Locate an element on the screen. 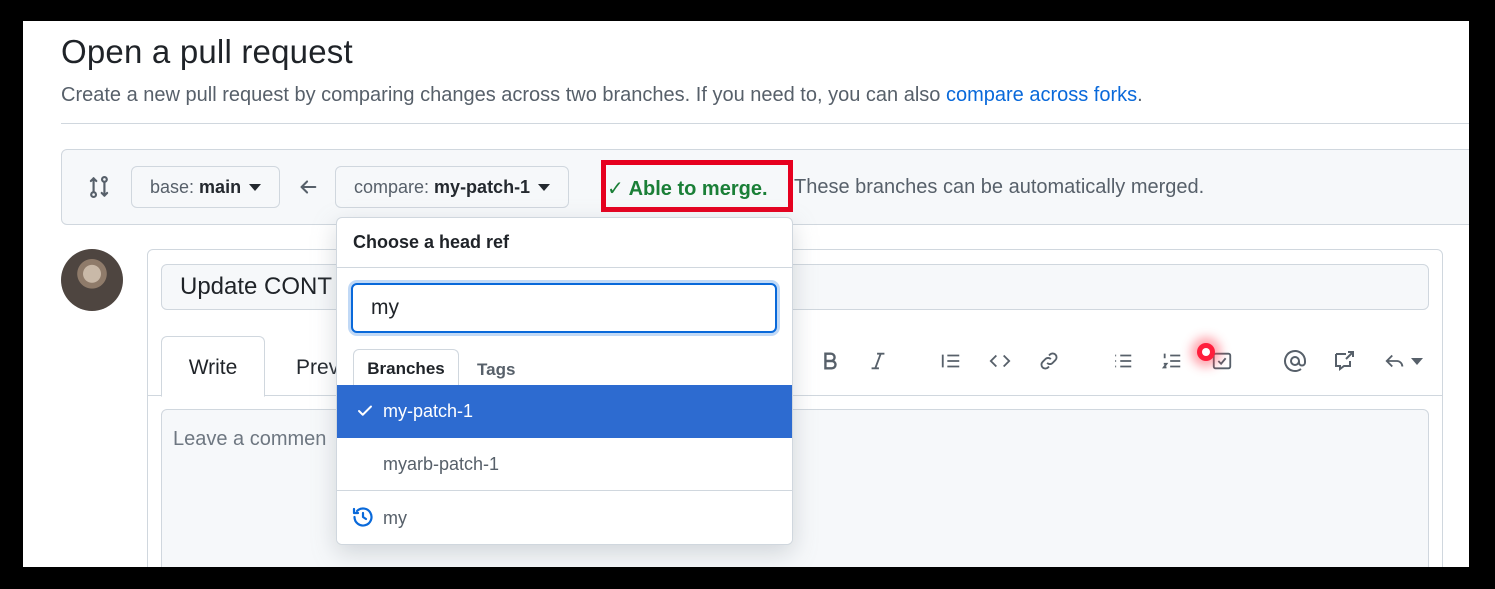 The image size is (1495, 589). tab-tags: Tags is located at coordinates (496, 370).